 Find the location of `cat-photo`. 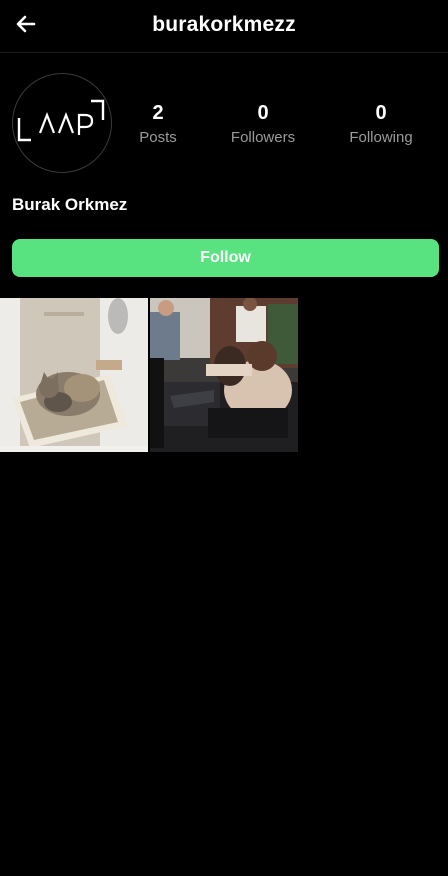

cat-photo is located at coordinates (74, 375).